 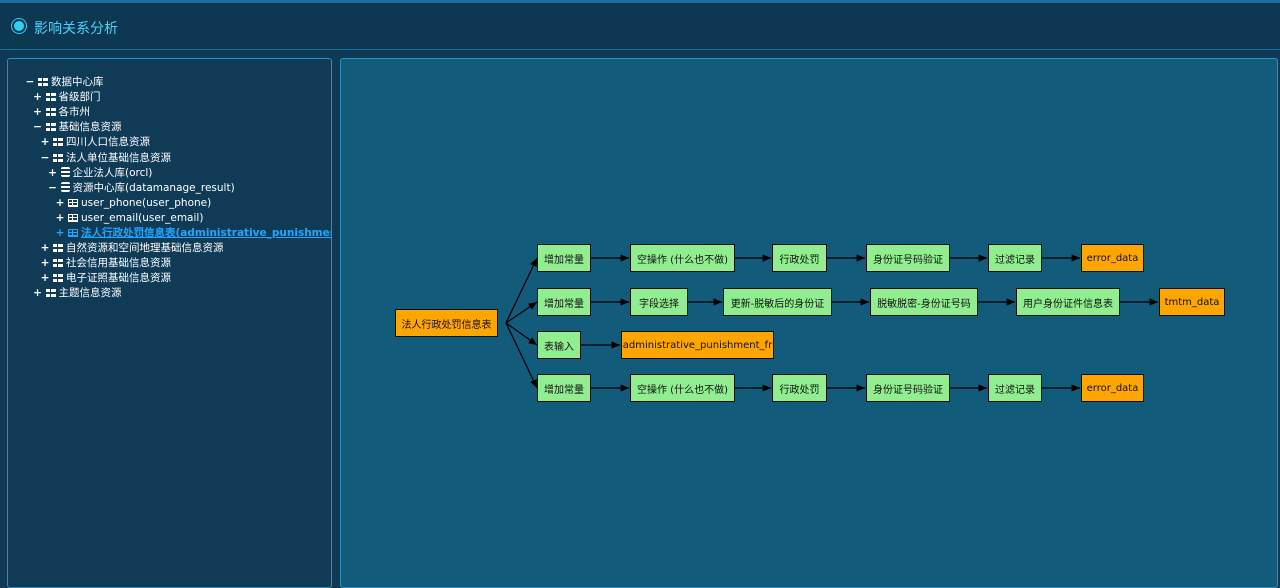 I want to click on step-node: 更新-脱敏后的身份证, so click(x=777, y=302).